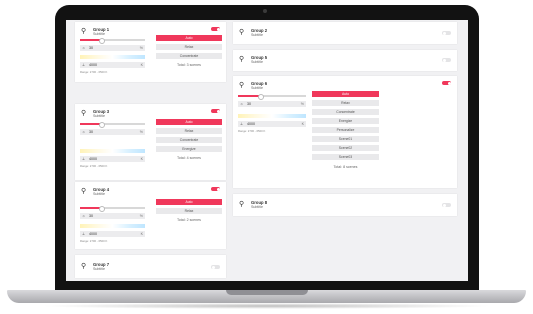 Image resolution: width=533 pixels, height=314 pixels. What do you see at coordinates (345, 139) in the screenshot?
I see `scene-button-scene01: Scene01` at bounding box center [345, 139].